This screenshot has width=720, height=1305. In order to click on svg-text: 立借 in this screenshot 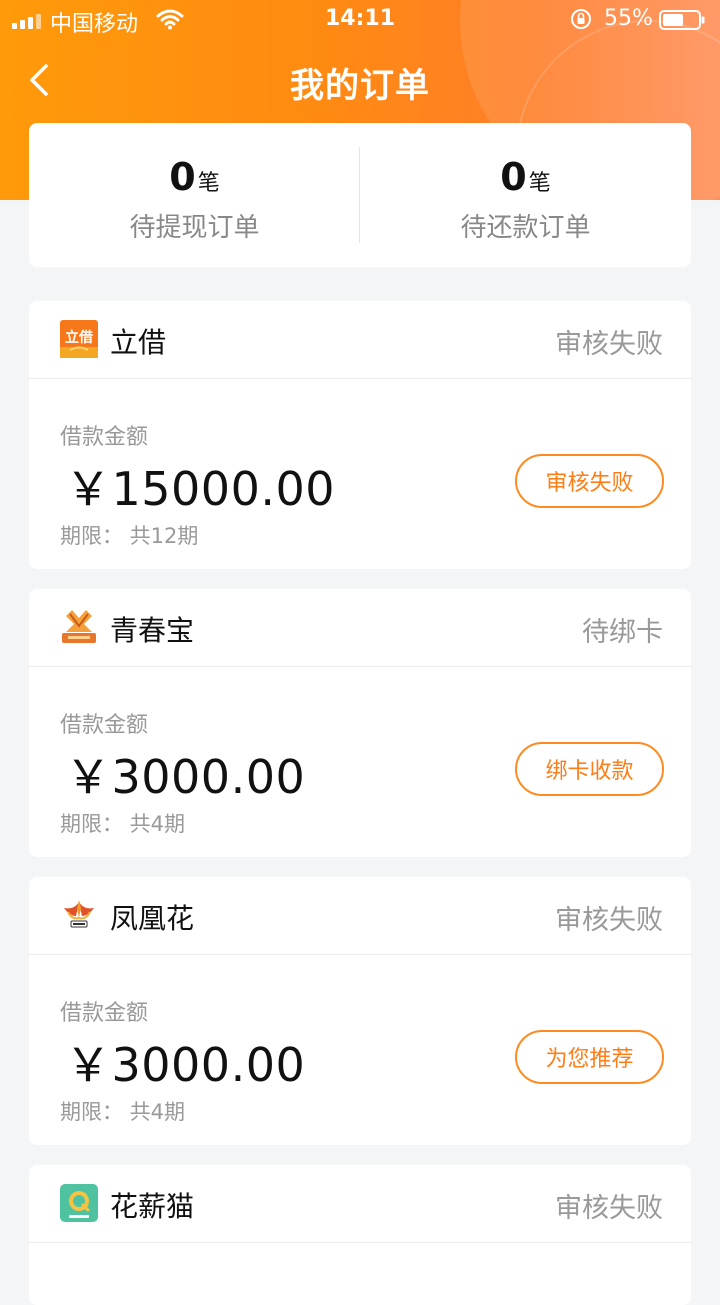, I will do `click(79, 337)`.